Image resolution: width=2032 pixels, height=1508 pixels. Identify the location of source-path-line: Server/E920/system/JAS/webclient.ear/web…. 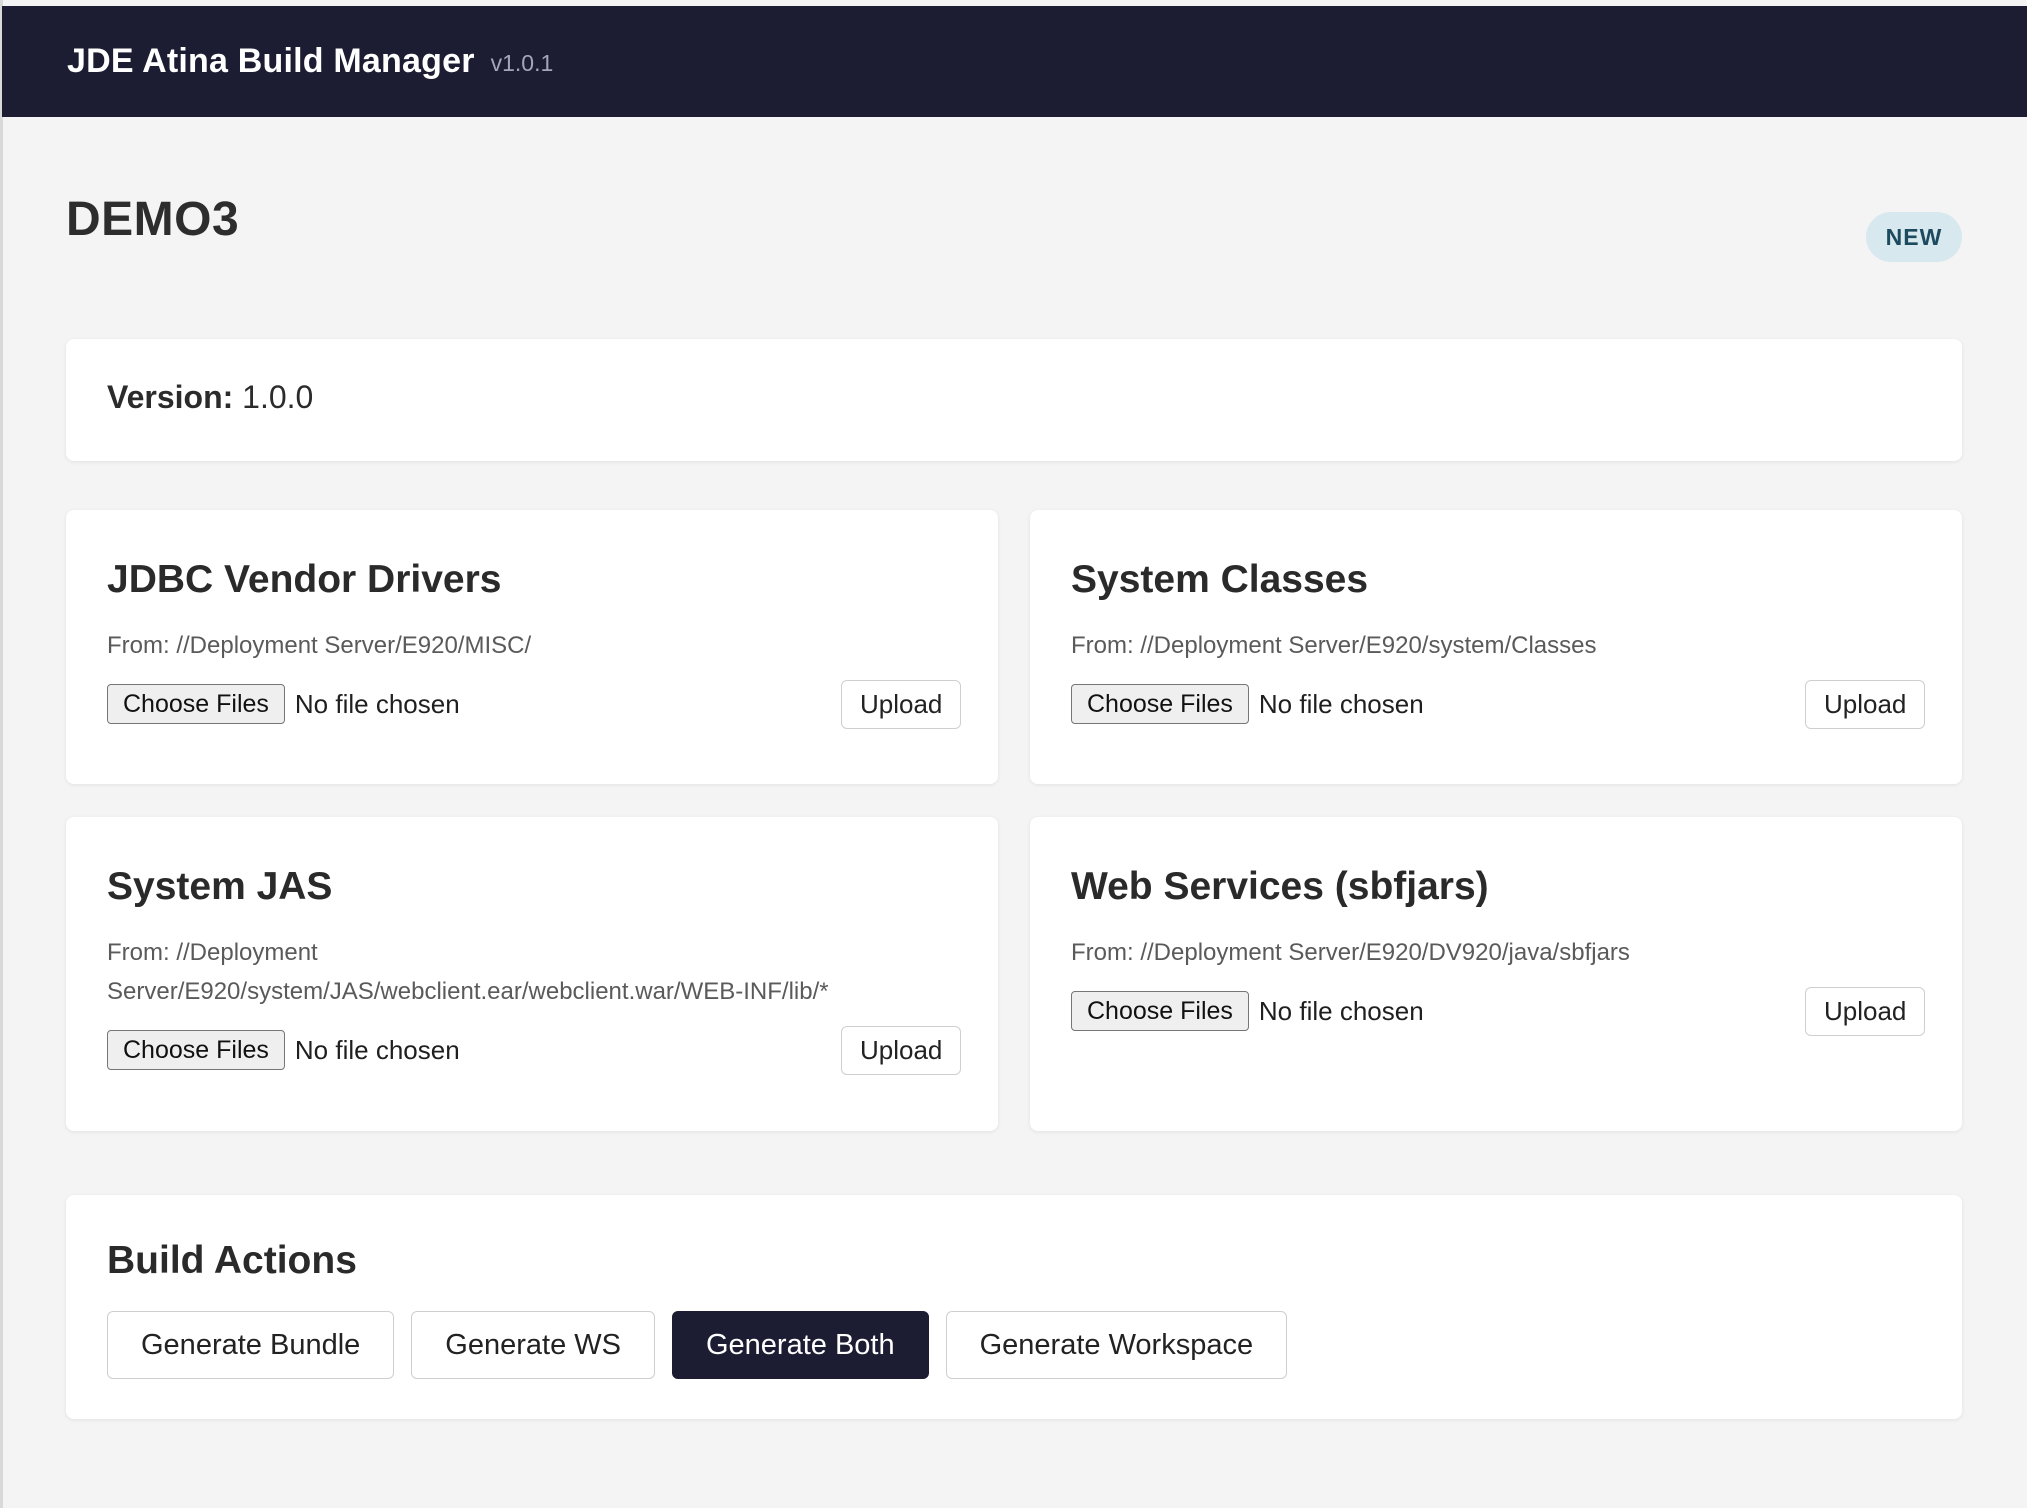
(468, 991).